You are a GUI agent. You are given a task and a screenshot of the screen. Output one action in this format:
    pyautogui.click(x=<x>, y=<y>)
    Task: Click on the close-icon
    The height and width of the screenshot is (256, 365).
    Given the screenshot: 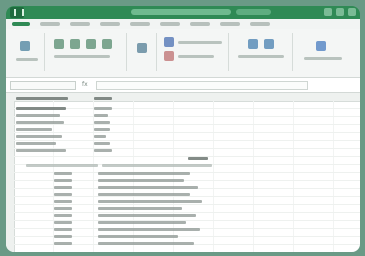 What is the action you would take?
    pyautogui.click(x=352, y=12)
    